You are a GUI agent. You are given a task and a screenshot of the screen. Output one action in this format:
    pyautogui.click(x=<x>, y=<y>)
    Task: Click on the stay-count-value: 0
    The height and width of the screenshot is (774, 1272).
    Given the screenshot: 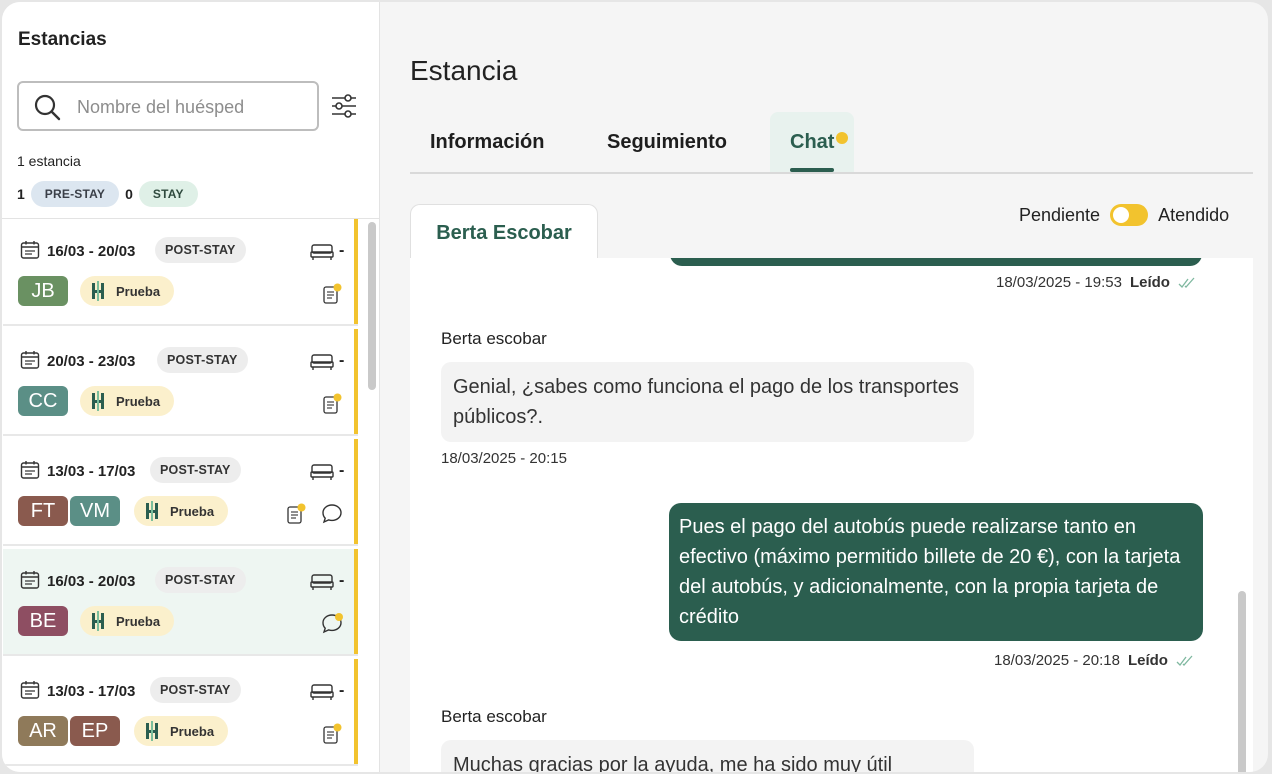 What is the action you would take?
    pyautogui.click(x=129, y=194)
    